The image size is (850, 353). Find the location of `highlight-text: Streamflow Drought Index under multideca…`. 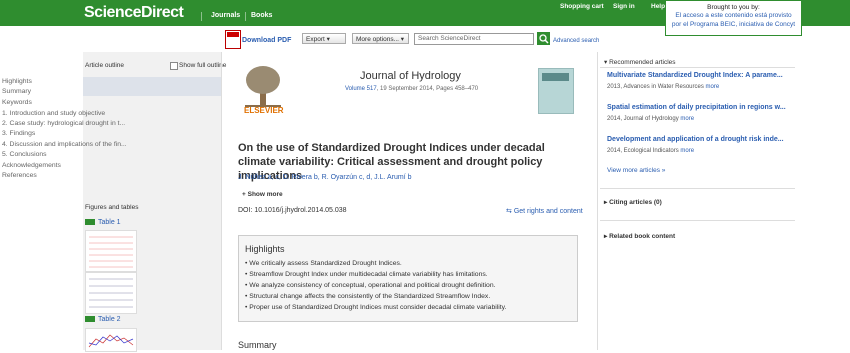

highlight-text: Streamflow Drought Index under multideca… is located at coordinates (368, 274).